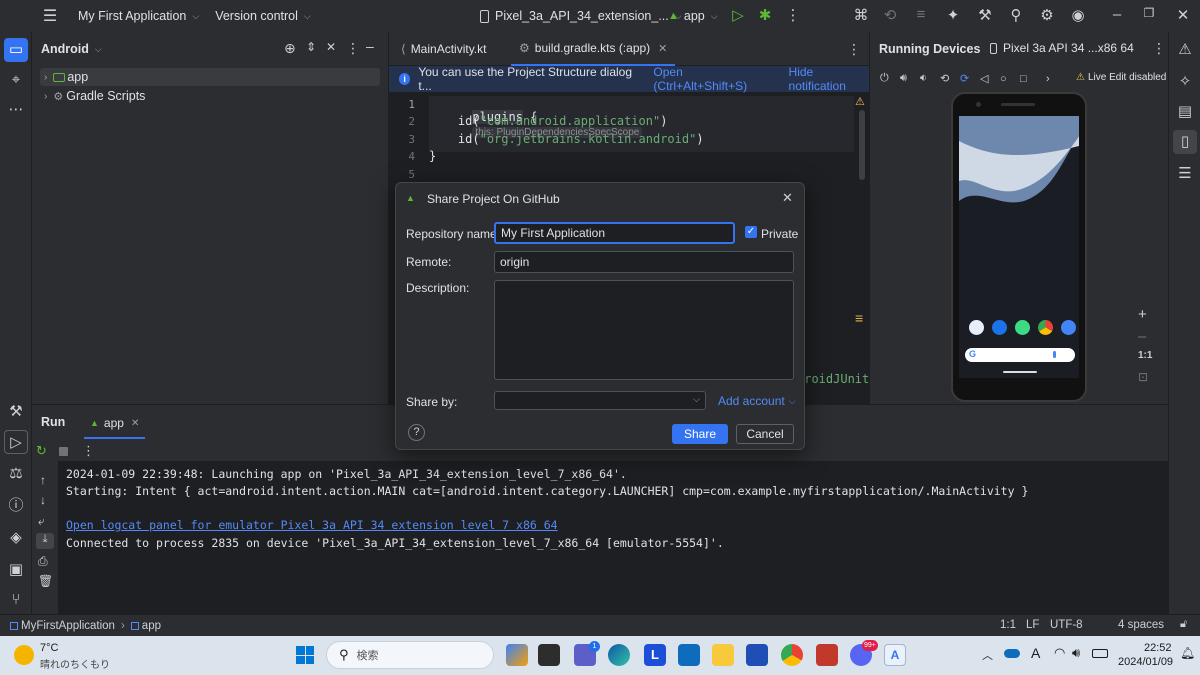 This screenshot has height=675, width=1200. What do you see at coordinates (1159, 48) in the screenshot?
I see `devices-options-icon: ⋮` at bounding box center [1159, 48].